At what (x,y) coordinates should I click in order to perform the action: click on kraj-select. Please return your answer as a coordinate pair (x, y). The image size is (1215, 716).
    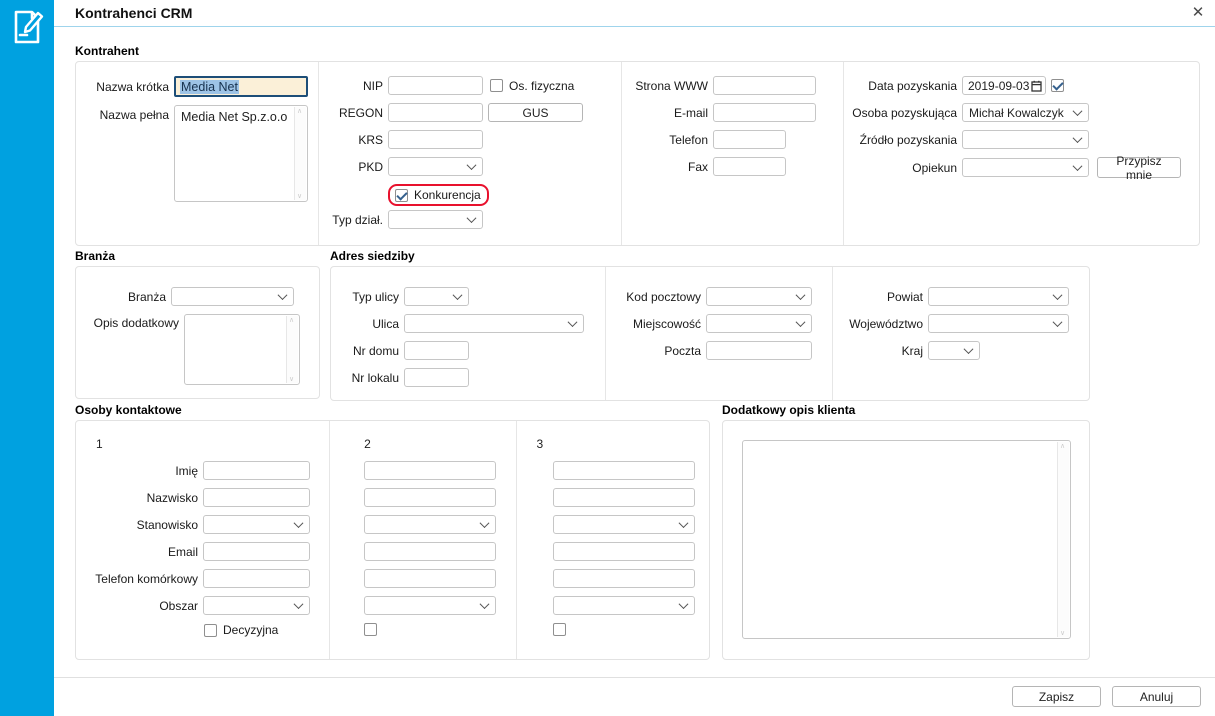
    Looking at the image, I should click on (954, 350).